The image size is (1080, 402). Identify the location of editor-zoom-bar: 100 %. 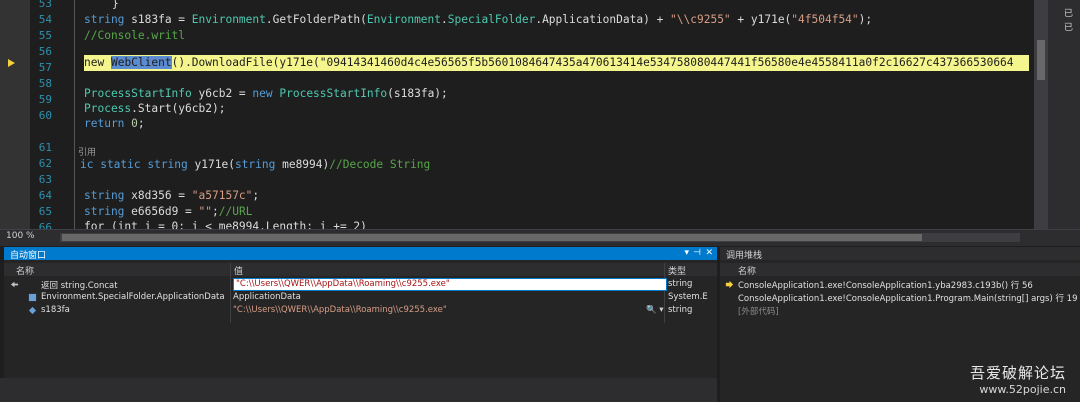
(540, 237).